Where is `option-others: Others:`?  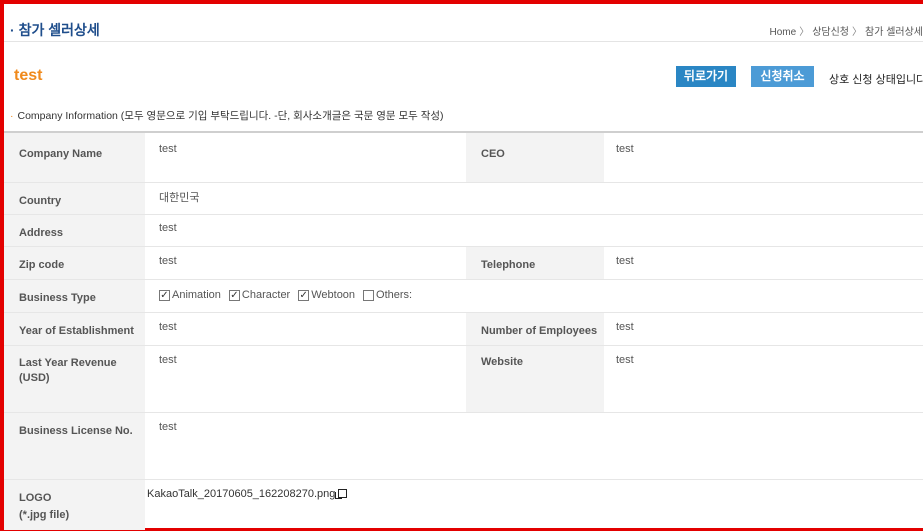
option-others: Others: is located at coordinates (387, 295).